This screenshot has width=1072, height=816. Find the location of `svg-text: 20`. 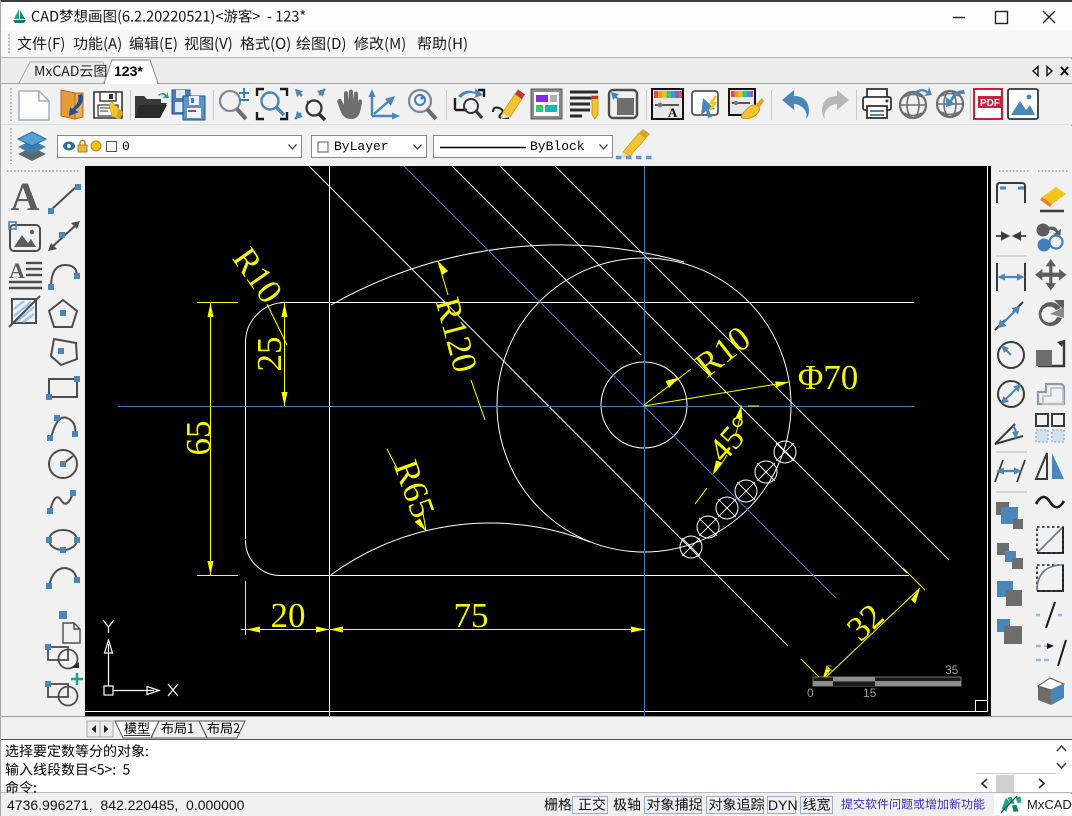

svg-text: 20 is located at coordinates (288, 615).